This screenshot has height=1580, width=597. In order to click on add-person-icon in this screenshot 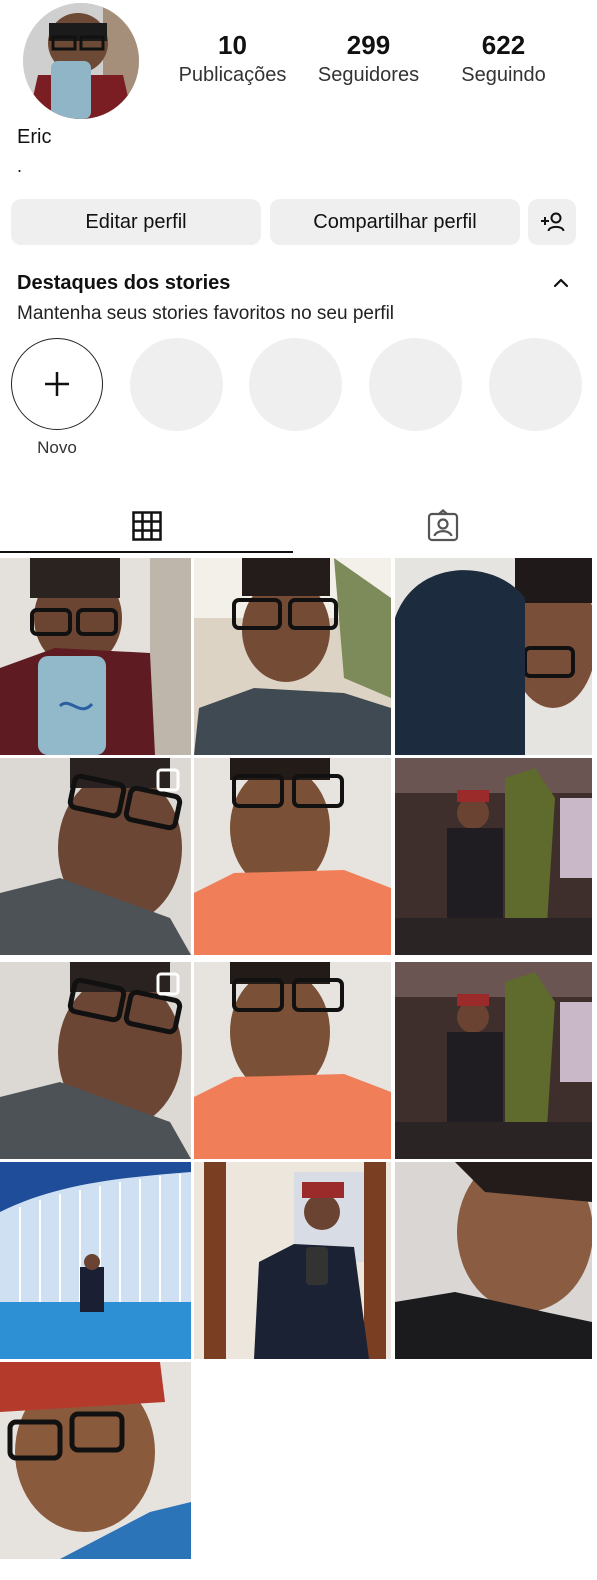, I will do `click(553, 222)`.